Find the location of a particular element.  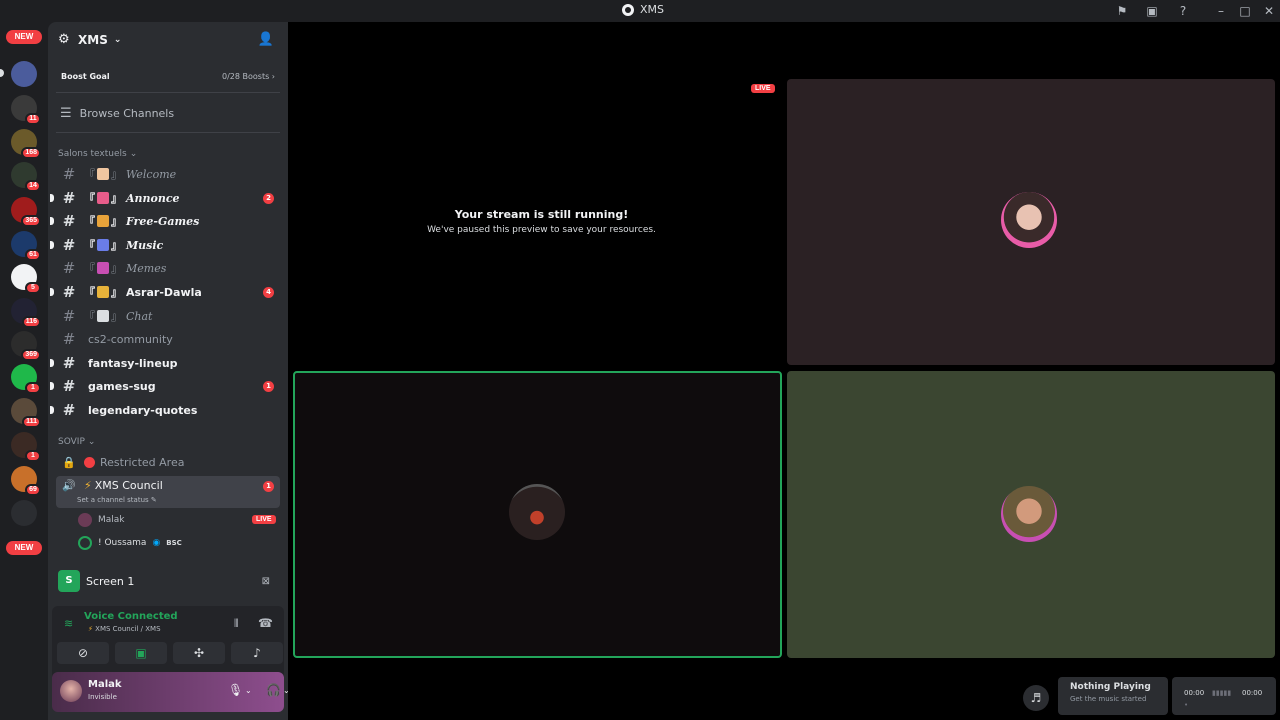

server-icon: 168 is located at coordinates (26, 144).